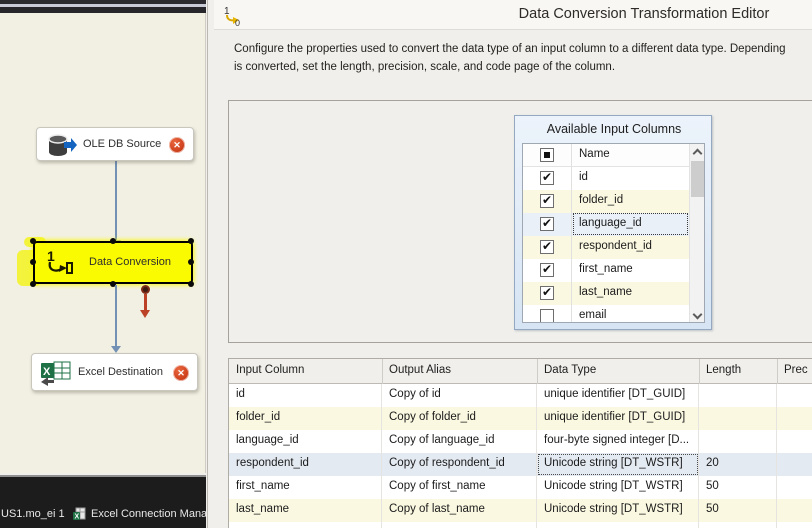  Describe the element at coordinates (305, 441) in the screenshot. I see `cell-input-column: language_id` at that location.